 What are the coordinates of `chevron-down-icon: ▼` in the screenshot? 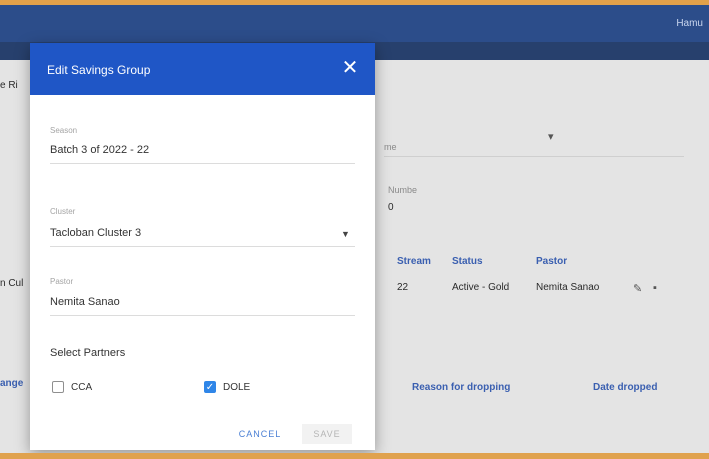 It's located at (345, 234).